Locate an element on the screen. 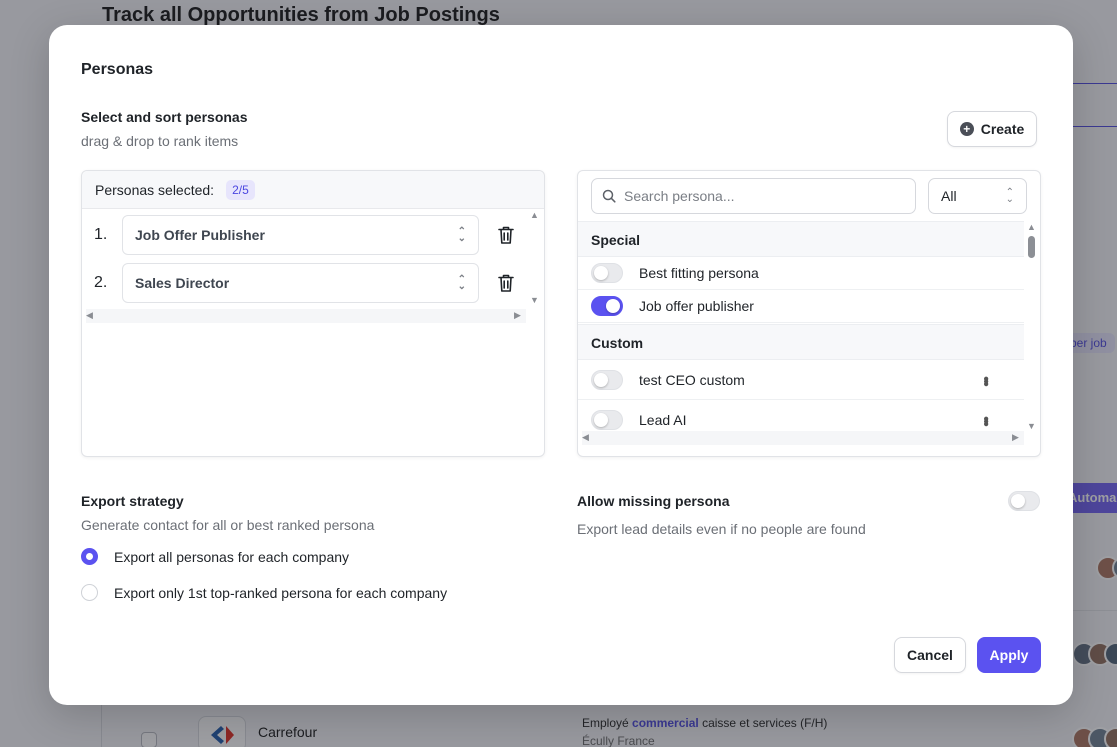 Image resolution: width=1117 pixels, height=747 pixels. persona-filter-value: All is located at coordinates (949, 196).